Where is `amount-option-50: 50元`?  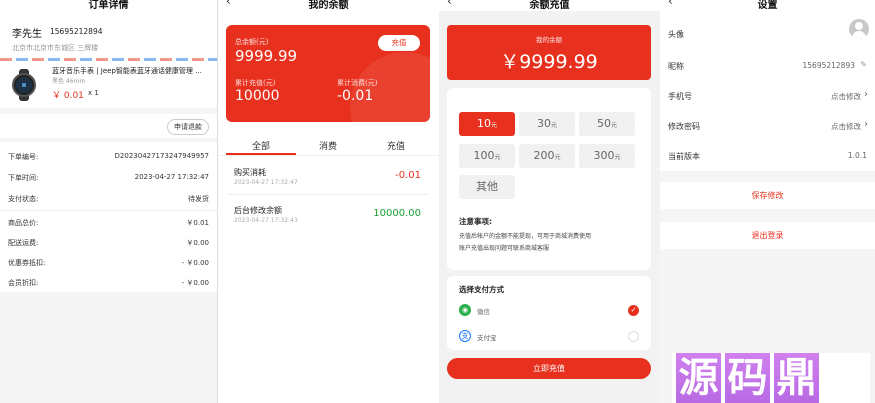
amount-option-50: 50元 is located at coordinates (607, 124).